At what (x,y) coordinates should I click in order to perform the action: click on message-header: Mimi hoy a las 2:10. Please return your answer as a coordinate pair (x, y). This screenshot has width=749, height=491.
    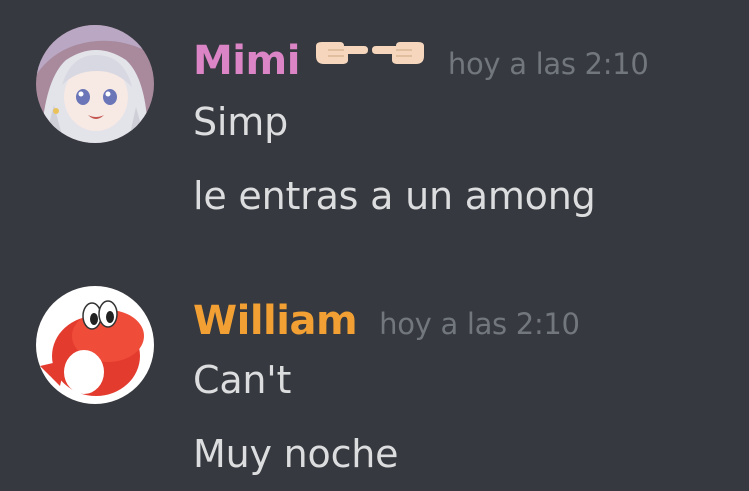
    Looking at the image, I should click on (421, 61).